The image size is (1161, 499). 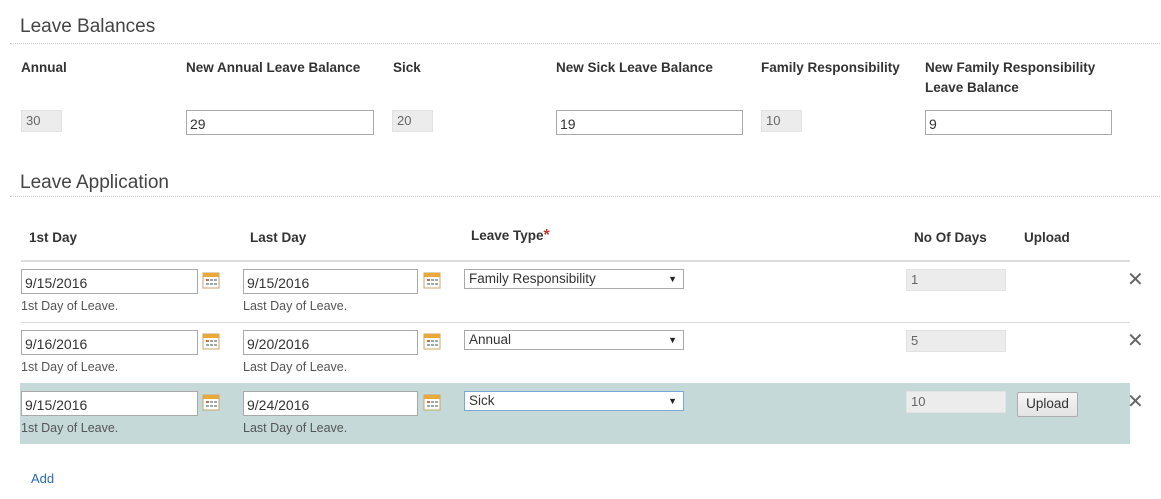 What do you see at coordinates (482, 400) in the screenshot?
I see `leave-type-selected-value: Sick` at bounding box center [482, 400].